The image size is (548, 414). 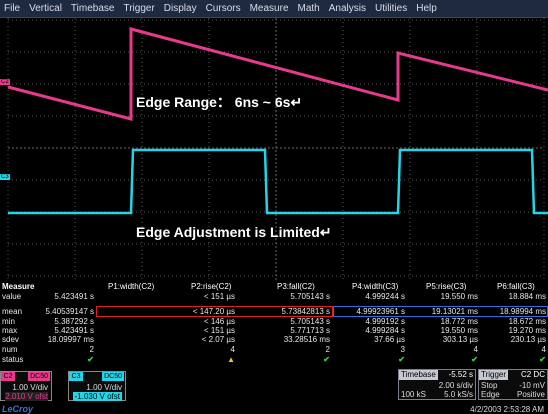 I want to click on channel-tag: C3, so click(x=76, y=376).